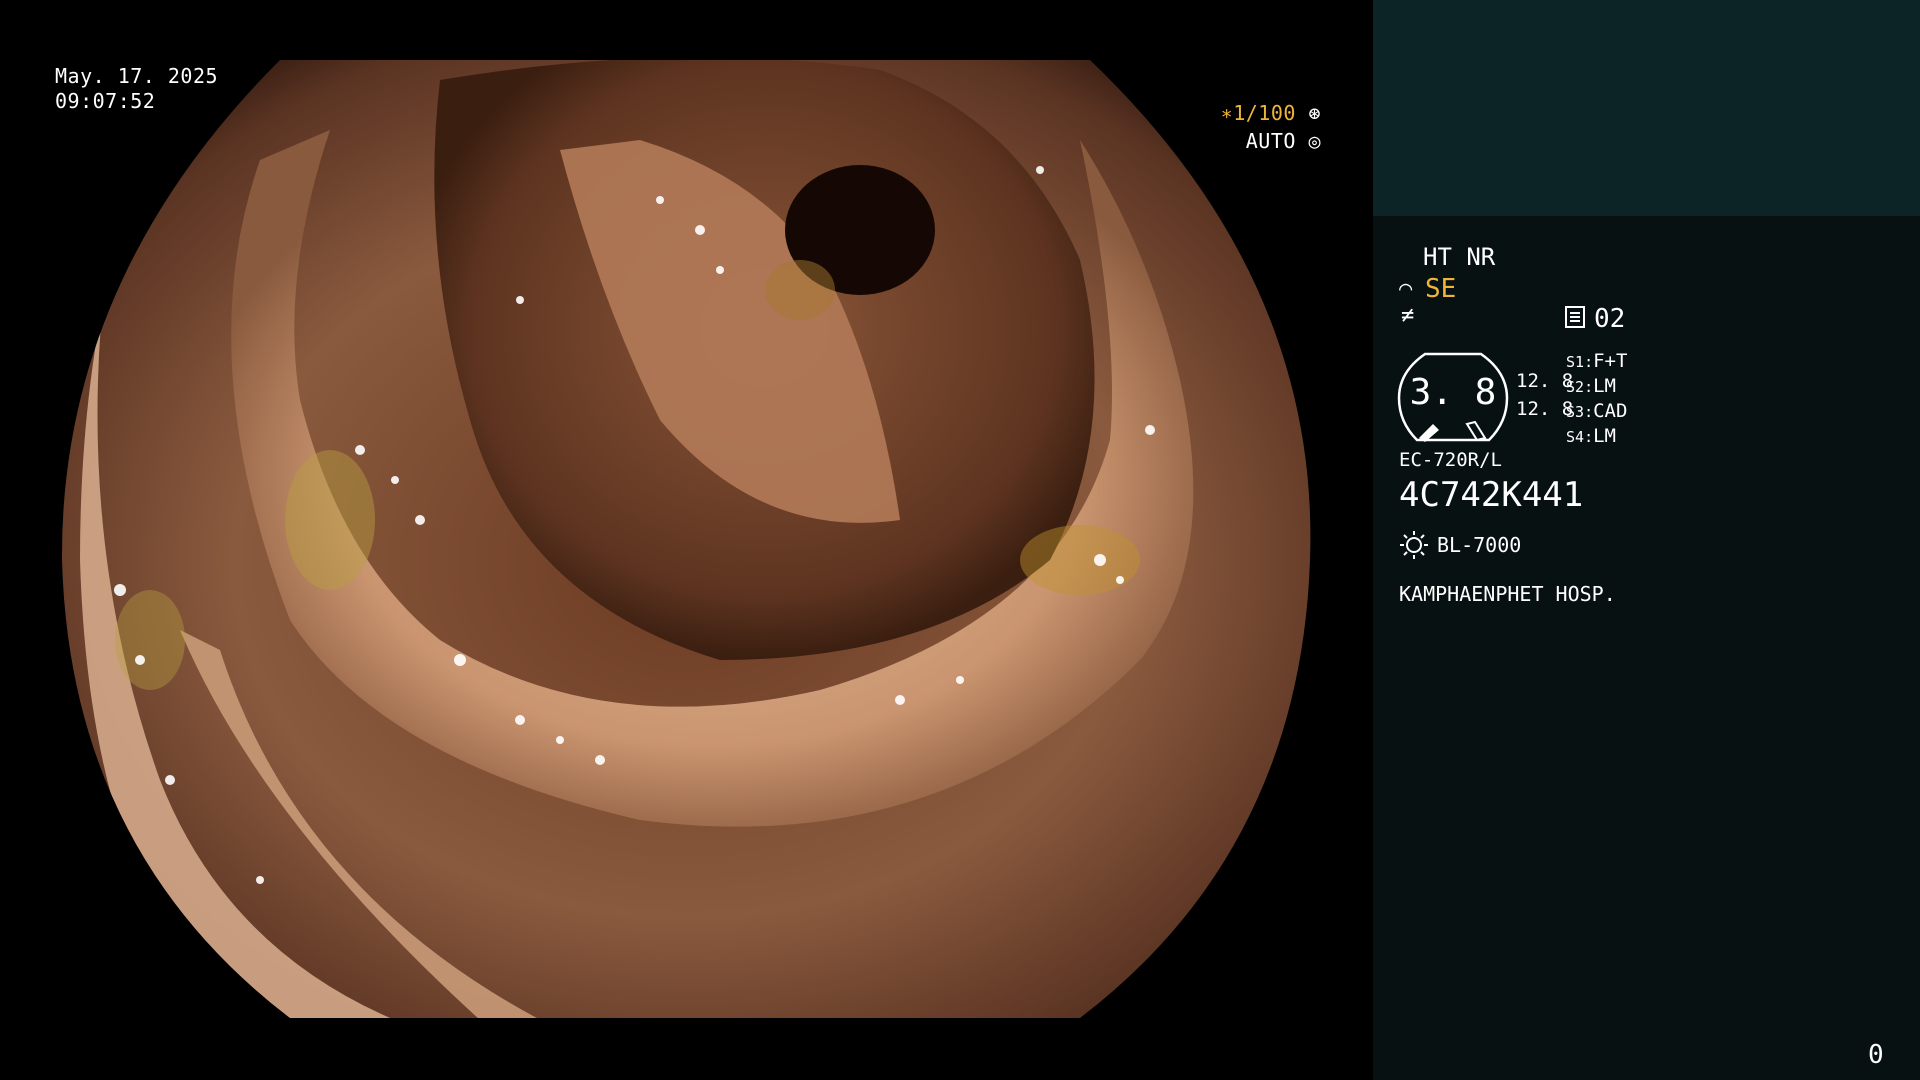  Describe the element at coordinates (1610, 361) in the screenshot. I see `switch-value: F+T` at that location.